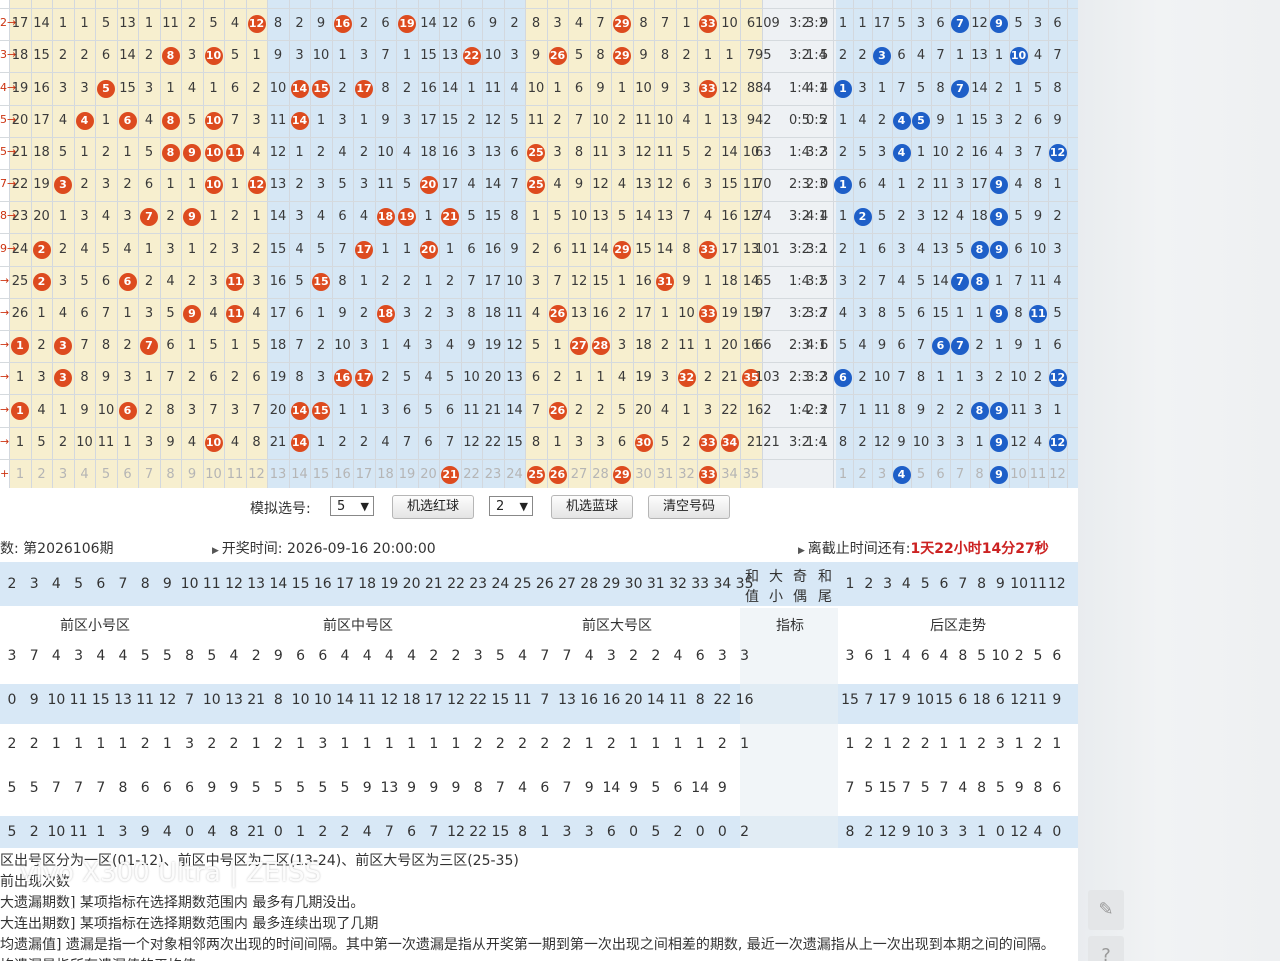 Image resolution: width=1280 pixels, height=961 pixels. What do you see at coordinates (579, 474) in the screenshot?
I see `omission-cell: 27` at bounding box center [579, 474].